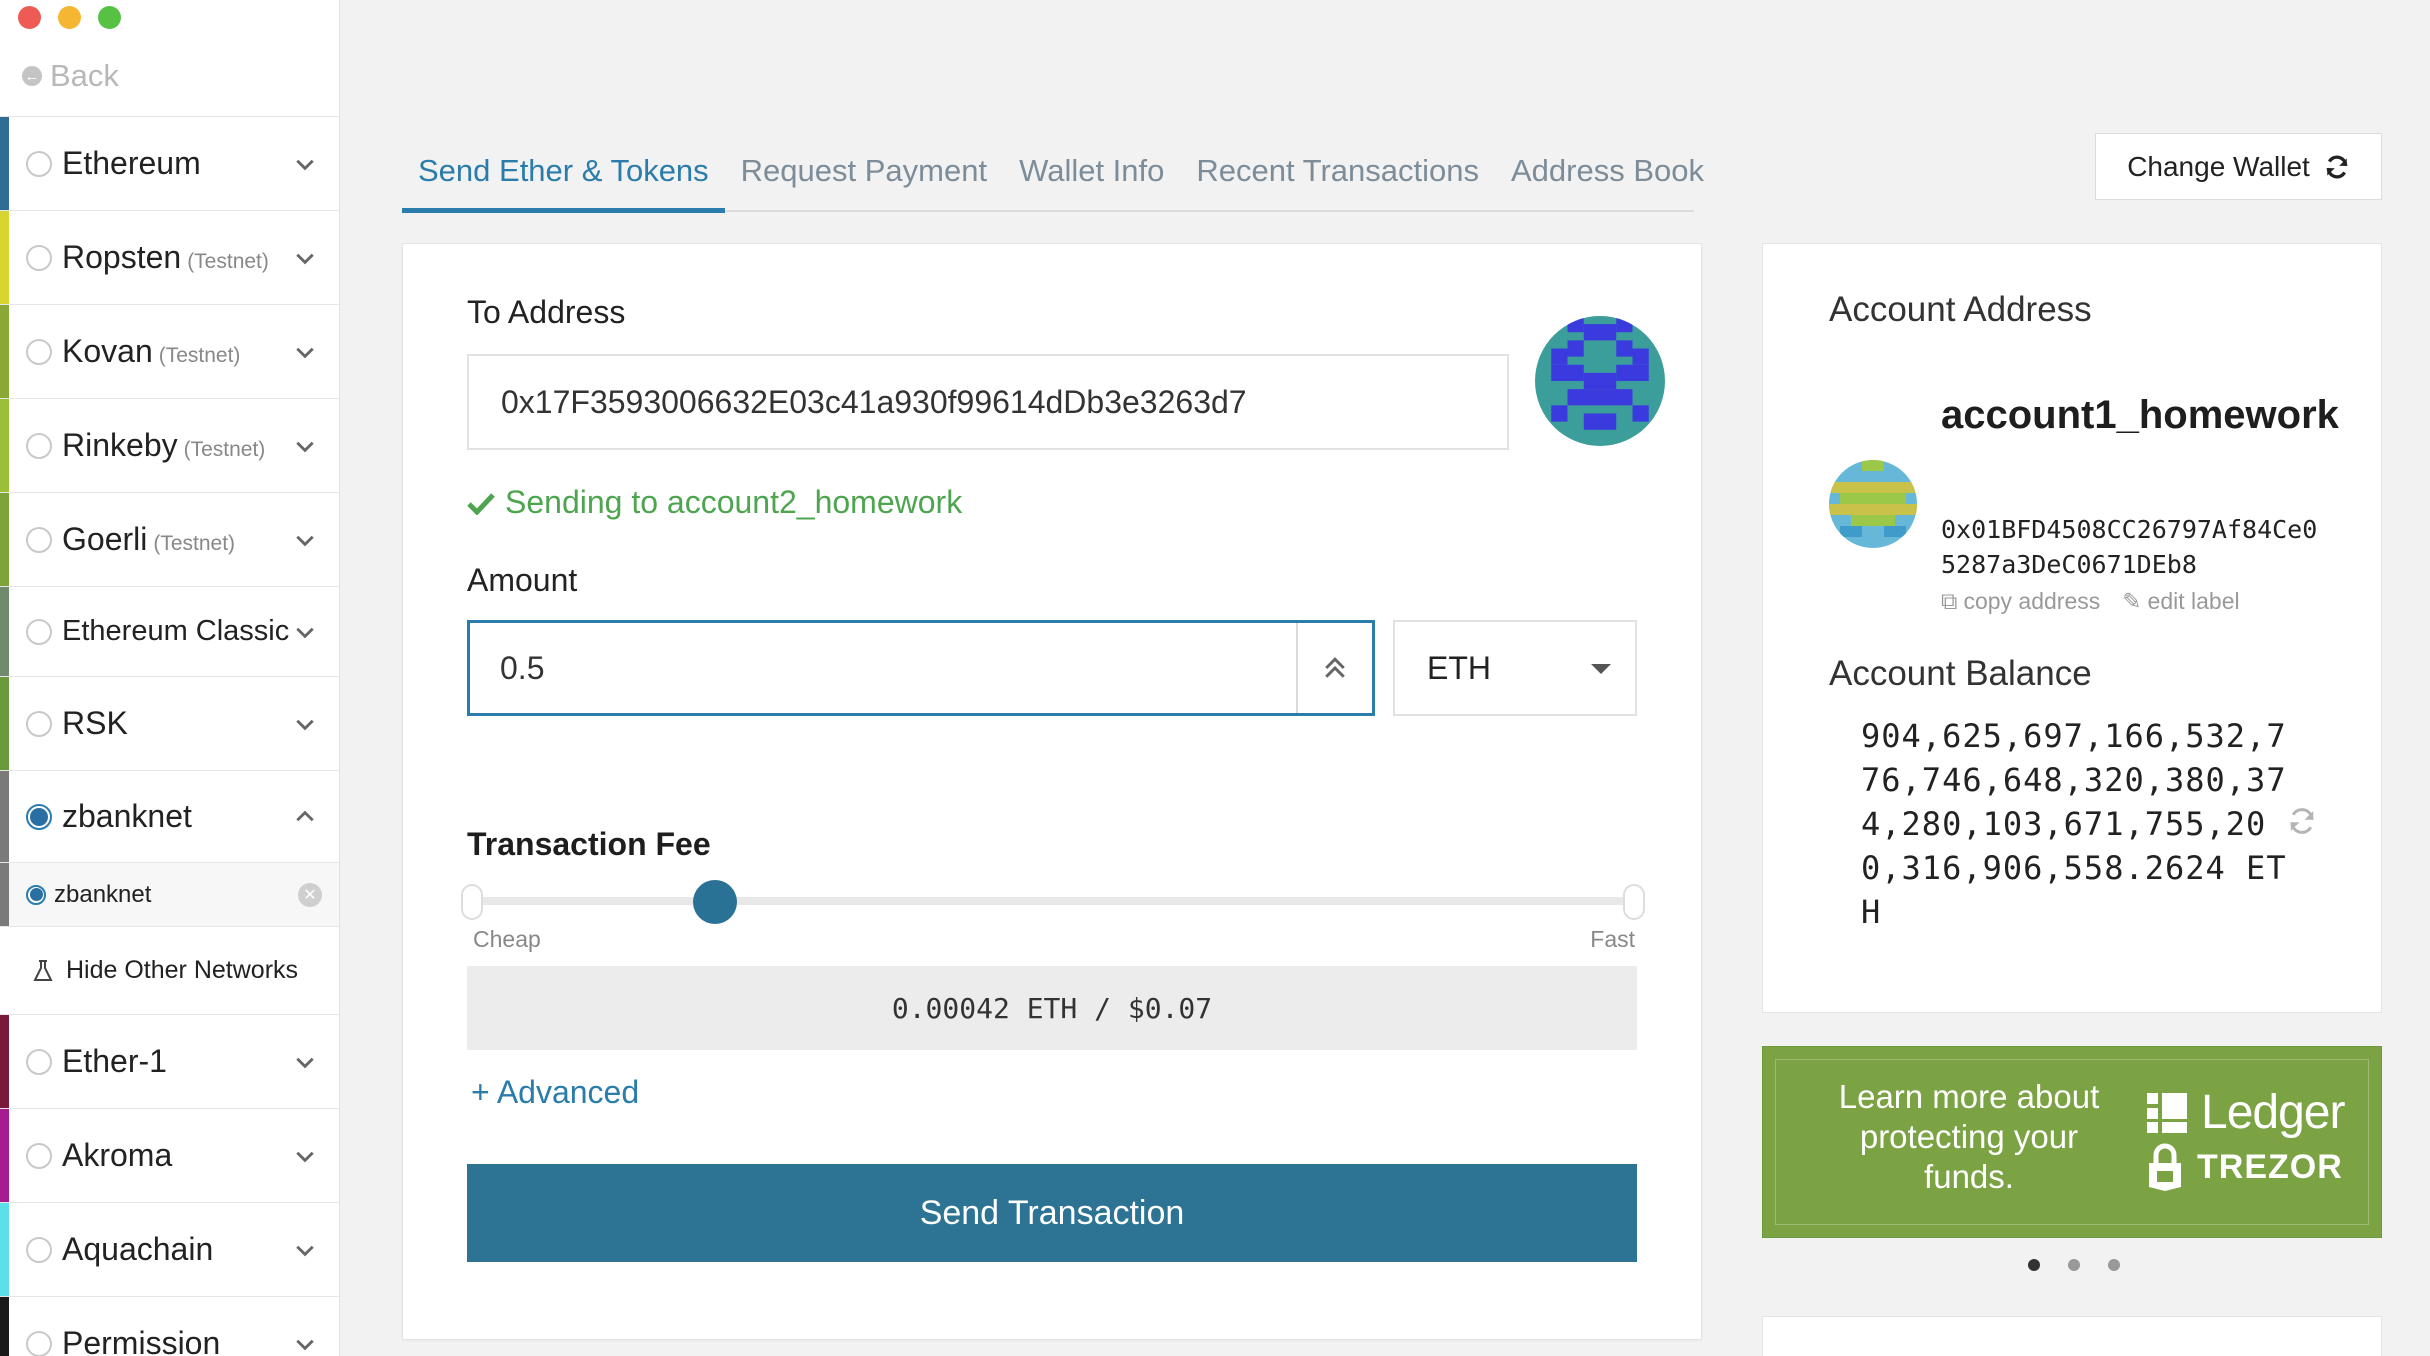 Image resolution: width=2430 pixels, height=1356 pixels. Describe the element at coordinates (522, 667) in the screenshot. I see `amount-value: 0.5` at that location.